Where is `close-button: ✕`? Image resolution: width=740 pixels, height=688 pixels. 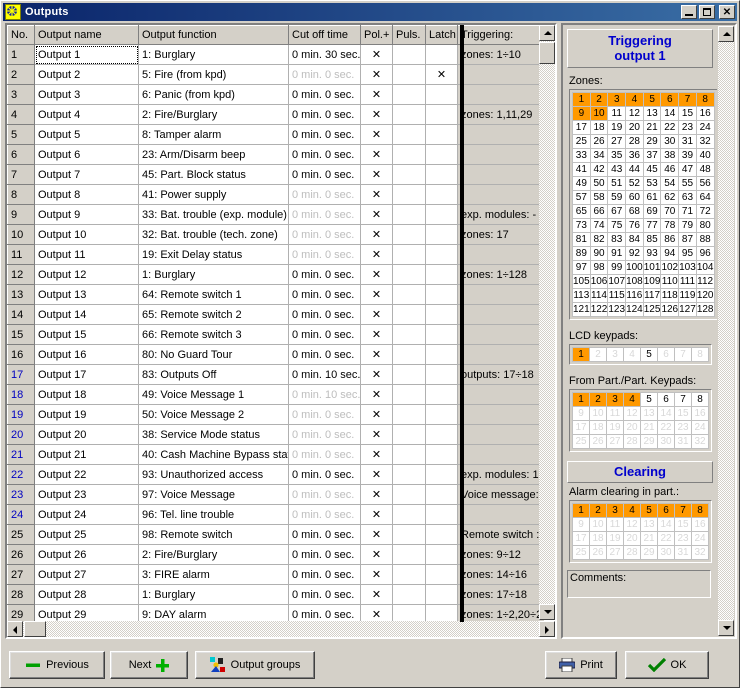
close-button: ✕ is located at coordinates (727, 12).